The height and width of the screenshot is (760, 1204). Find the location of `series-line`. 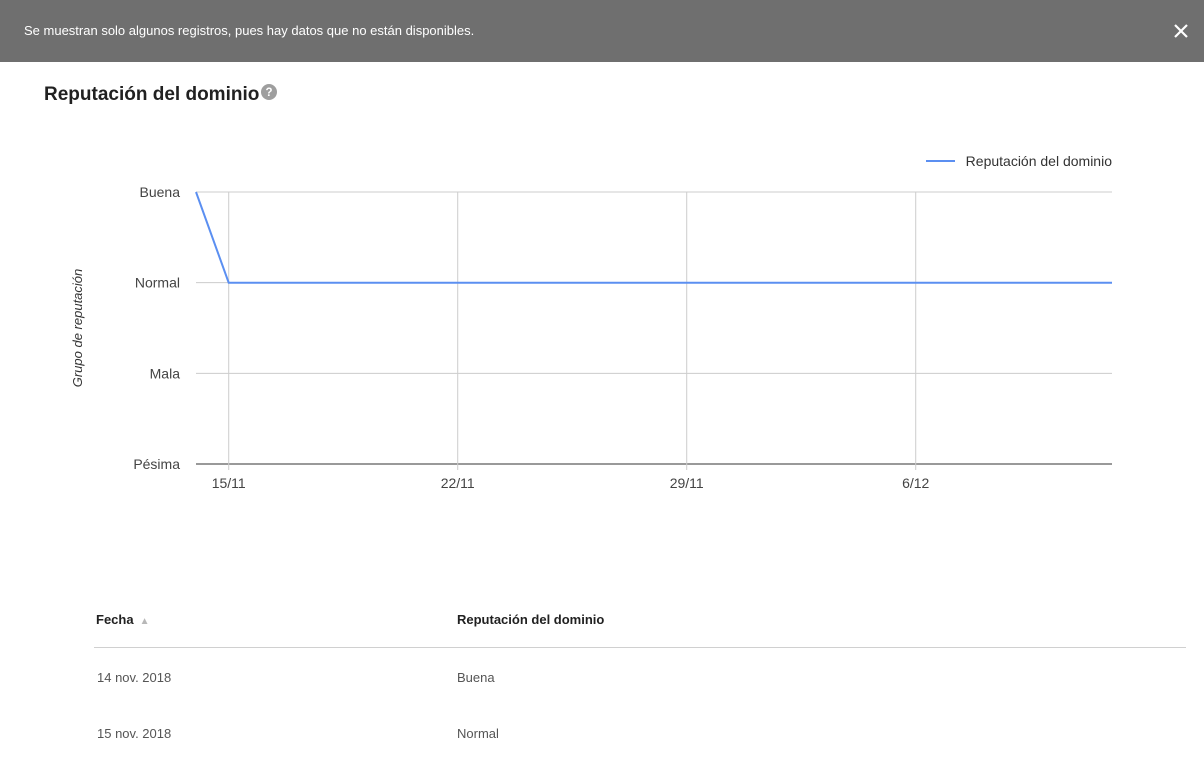

series-line is located at coordinates (653, 237).